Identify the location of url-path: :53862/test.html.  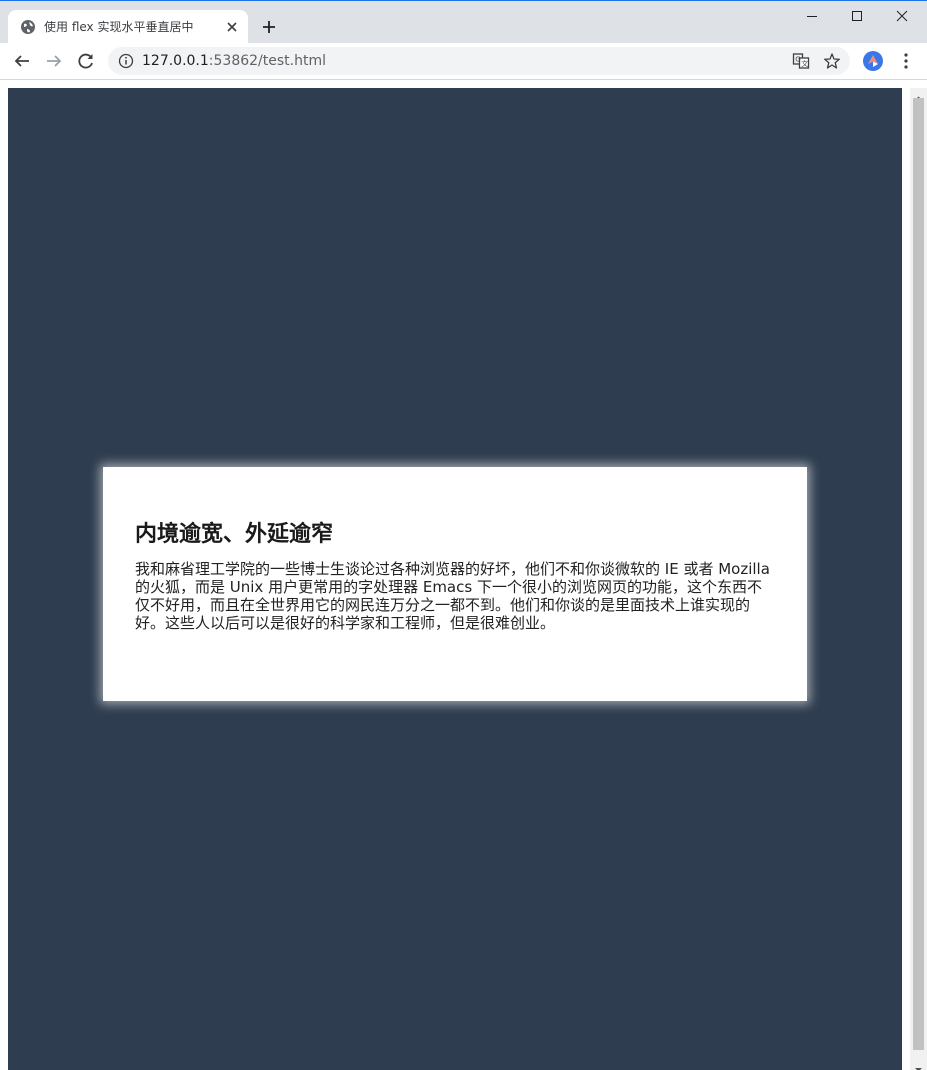
(267, 61).